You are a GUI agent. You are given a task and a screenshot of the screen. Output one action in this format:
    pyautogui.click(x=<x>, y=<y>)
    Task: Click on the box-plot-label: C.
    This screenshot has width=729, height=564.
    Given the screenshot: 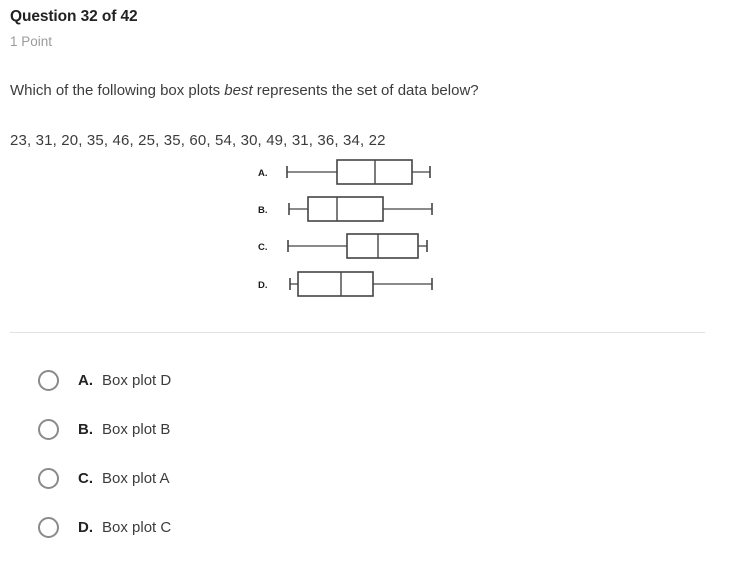 What is the action you would take?
    pyautogui.click(x=263, y=247)
    